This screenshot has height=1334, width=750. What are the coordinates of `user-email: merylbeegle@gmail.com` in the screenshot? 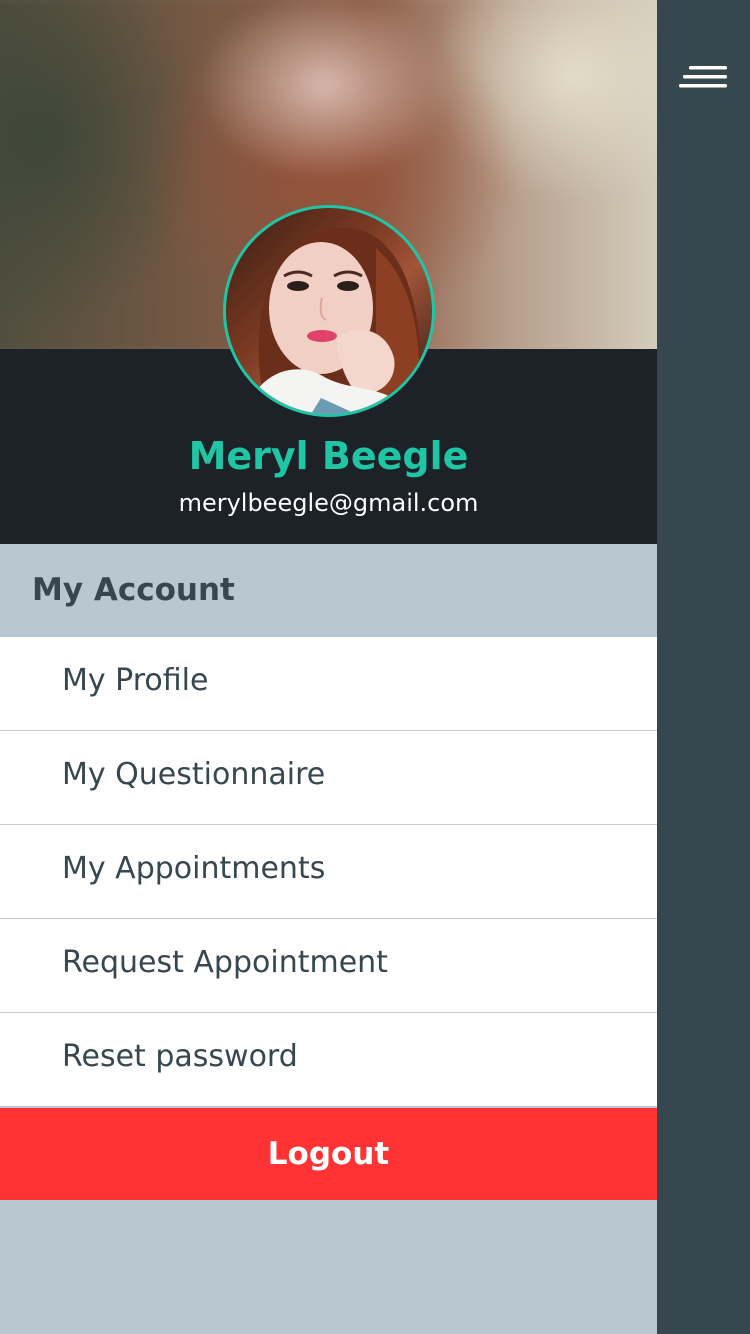 It's located at (328, 503).